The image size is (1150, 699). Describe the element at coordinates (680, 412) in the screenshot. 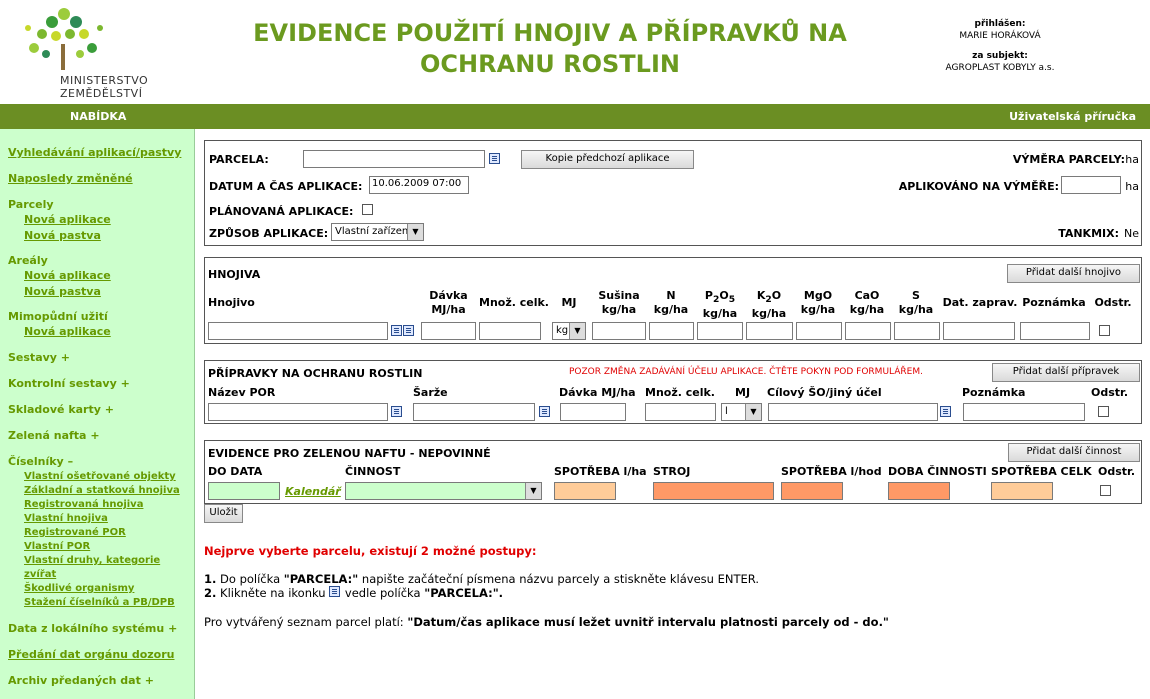

I see `por-mnoz-input` at that location.